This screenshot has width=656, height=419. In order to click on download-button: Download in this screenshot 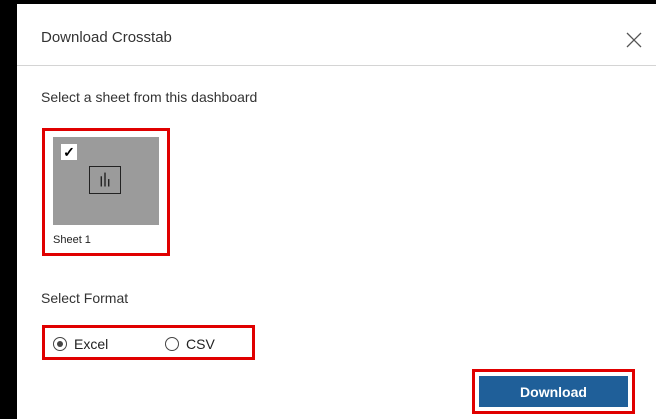, I will do `click(553, 391)`.